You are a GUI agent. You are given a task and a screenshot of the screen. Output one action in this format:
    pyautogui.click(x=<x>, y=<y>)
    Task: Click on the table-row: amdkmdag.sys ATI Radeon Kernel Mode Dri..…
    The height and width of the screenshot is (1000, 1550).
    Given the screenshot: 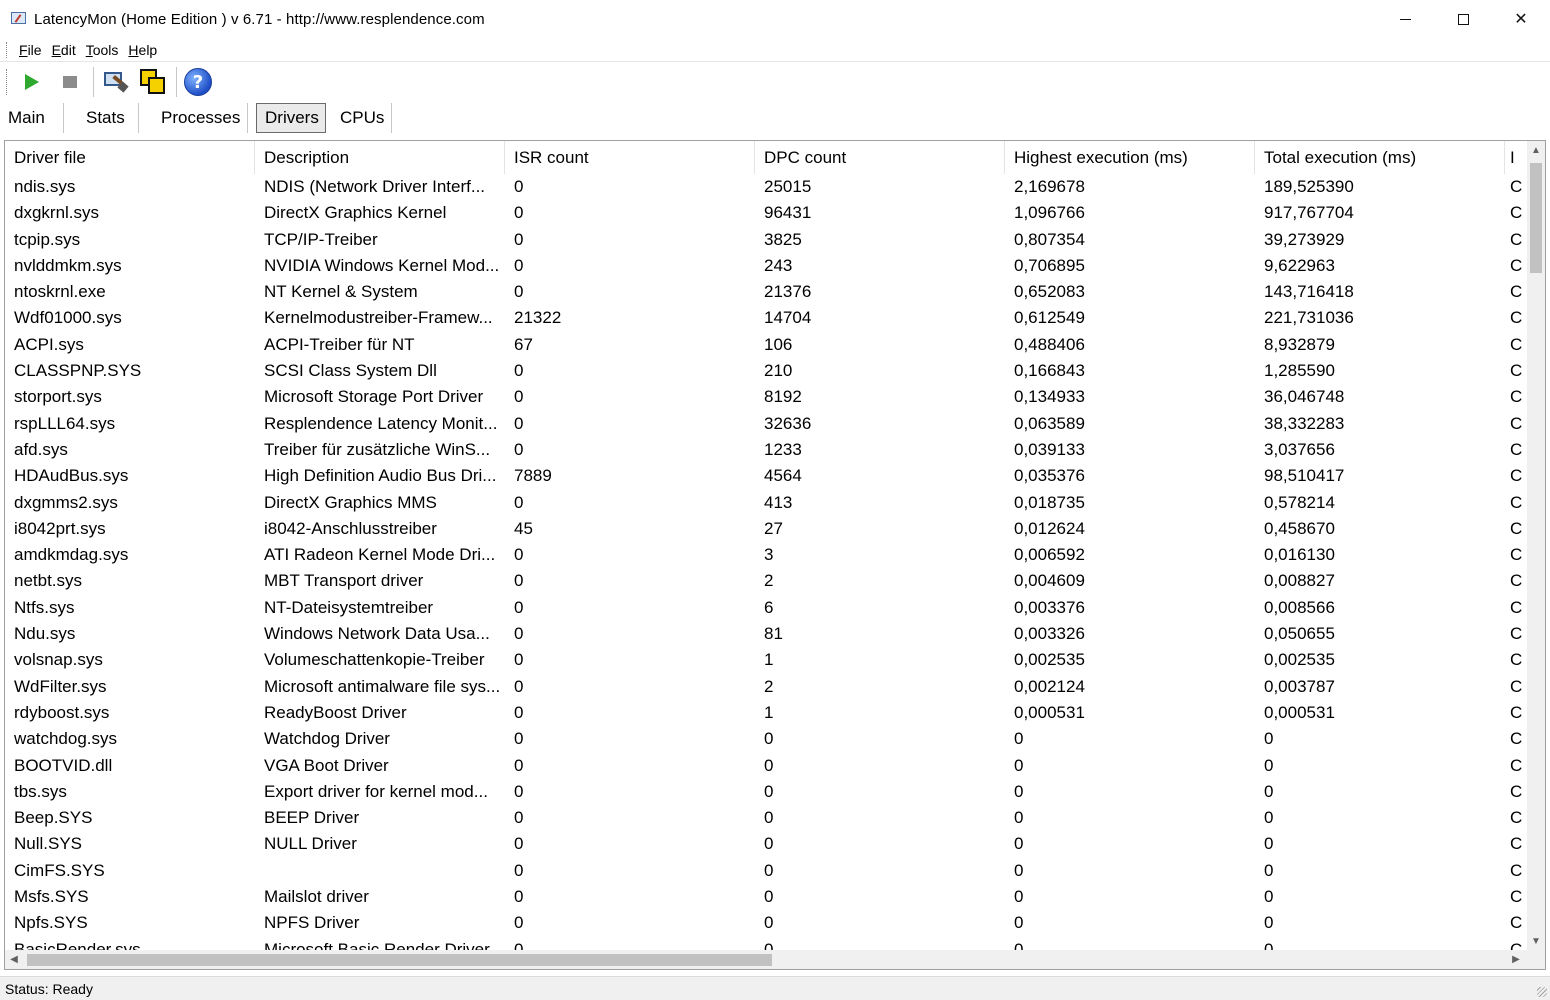 What is the action you would take?
    pyautogui.click(x=766, y=555)
    